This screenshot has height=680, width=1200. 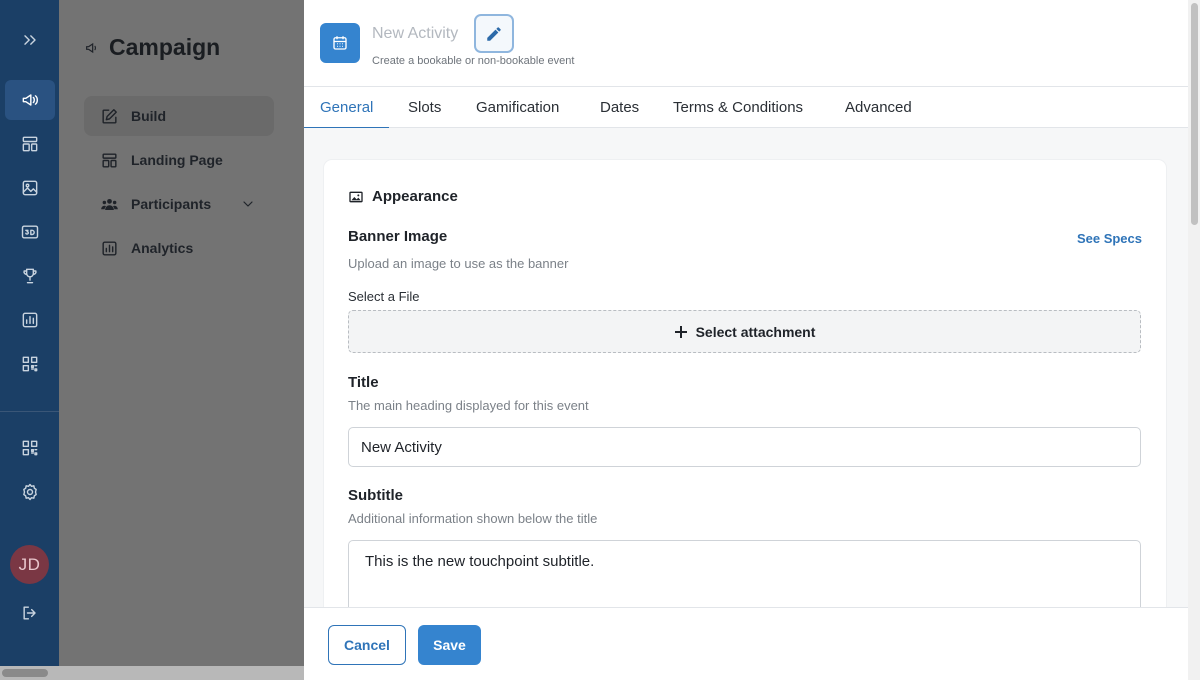 I want to click on analytics-icon, so click(x=30, y=320).